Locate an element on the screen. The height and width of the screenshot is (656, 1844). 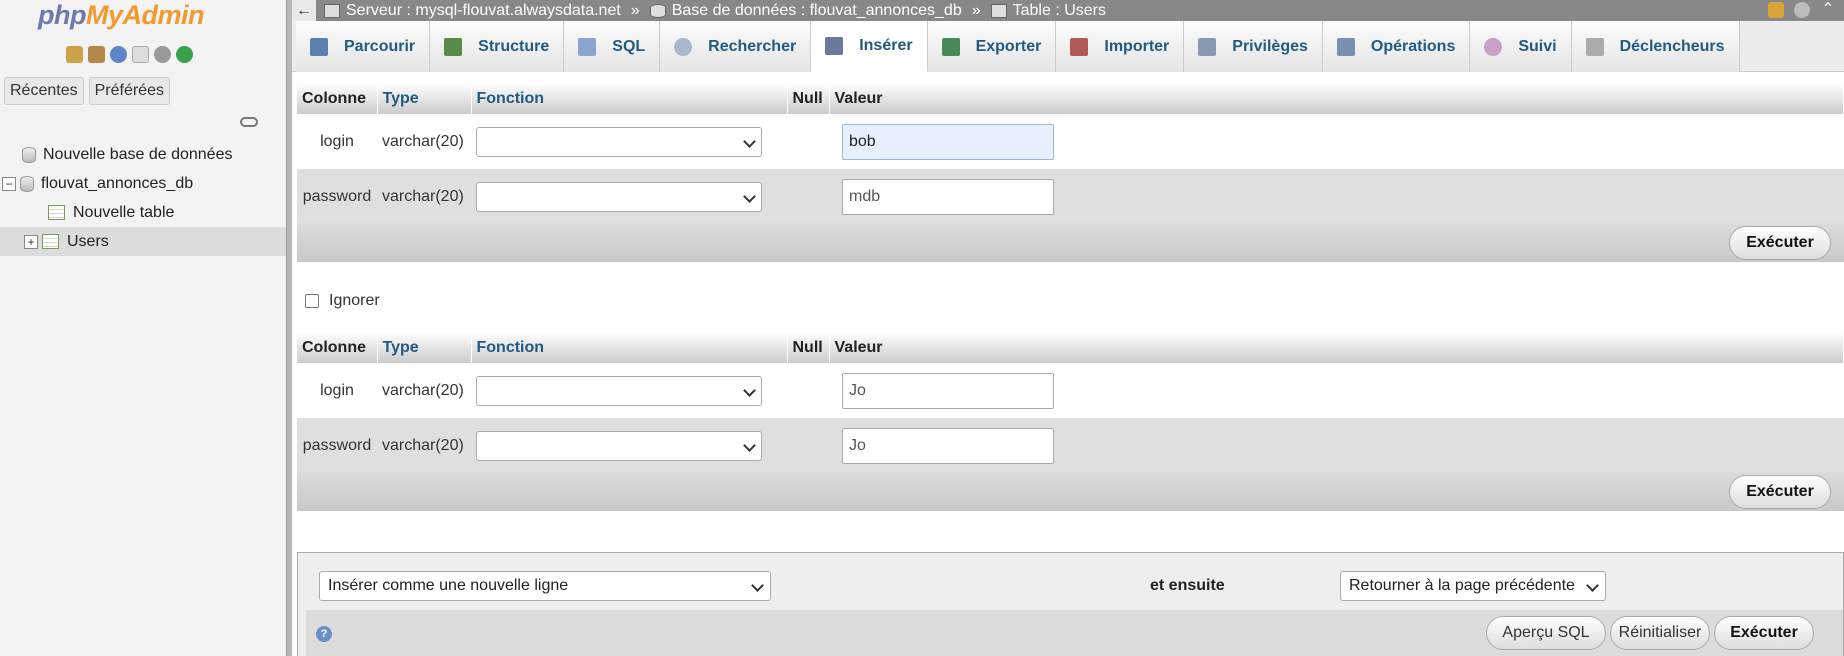
new-database-icon is located at coordinates (29, 154).